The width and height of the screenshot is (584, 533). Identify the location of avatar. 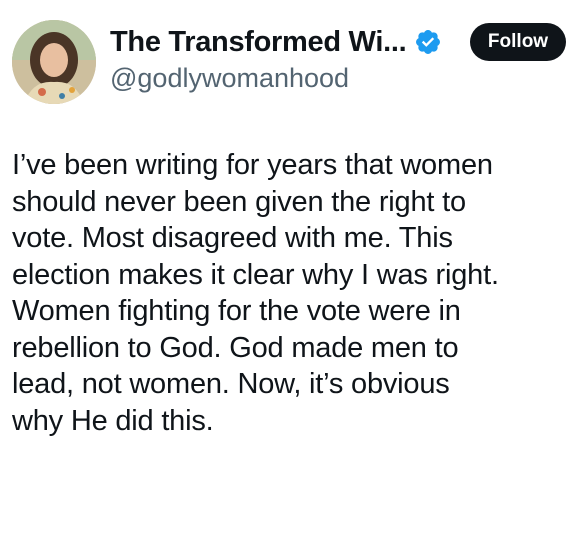
(54, 62).